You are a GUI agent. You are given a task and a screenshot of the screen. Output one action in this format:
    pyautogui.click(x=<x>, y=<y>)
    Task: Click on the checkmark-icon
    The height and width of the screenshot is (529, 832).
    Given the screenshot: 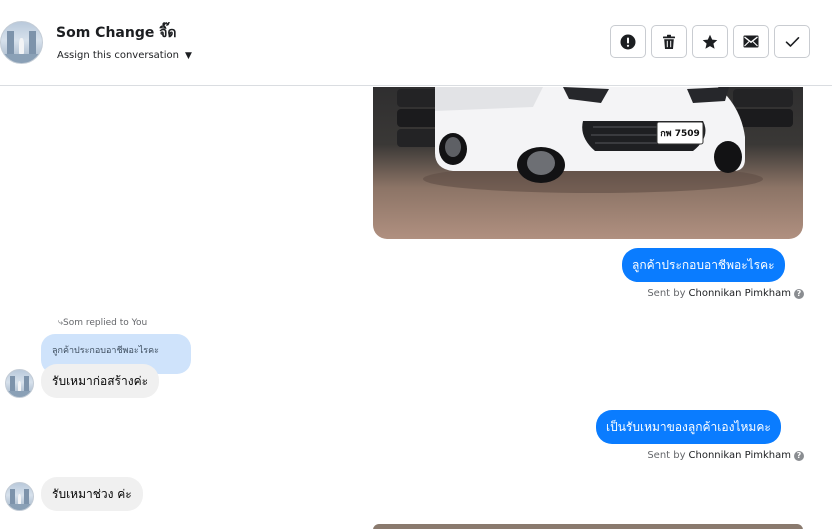 What is the action you would take?
    pyautogui.click(x=792, y=41)
    